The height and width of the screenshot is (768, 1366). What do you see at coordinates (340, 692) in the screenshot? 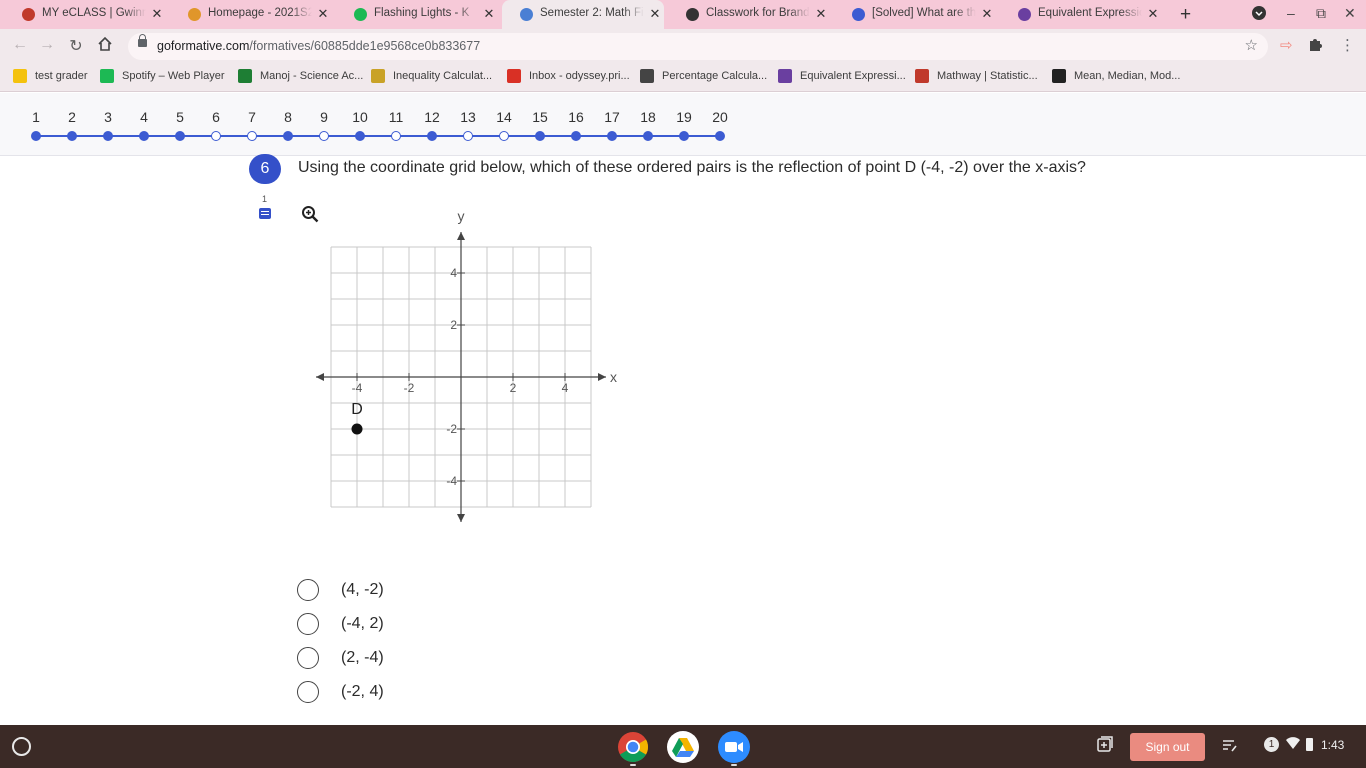
I see `answer-choice: (-2, 4)` at bounding box center [340, 692].